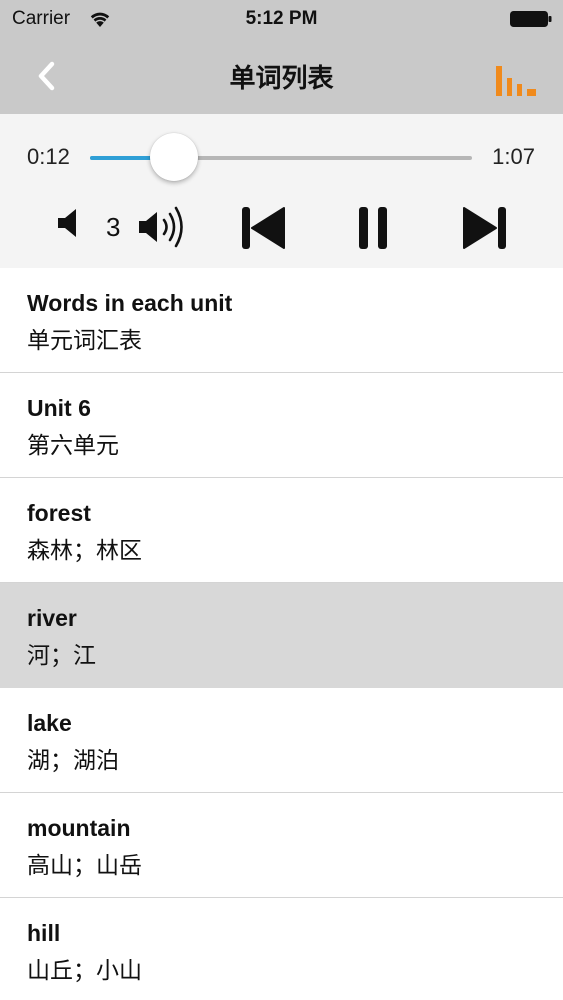 The image size is (563, 1000). What do you see at coordinates (44, 933) in the screenshot?
I see `word-english: hill` at bounding box center [44, 933].